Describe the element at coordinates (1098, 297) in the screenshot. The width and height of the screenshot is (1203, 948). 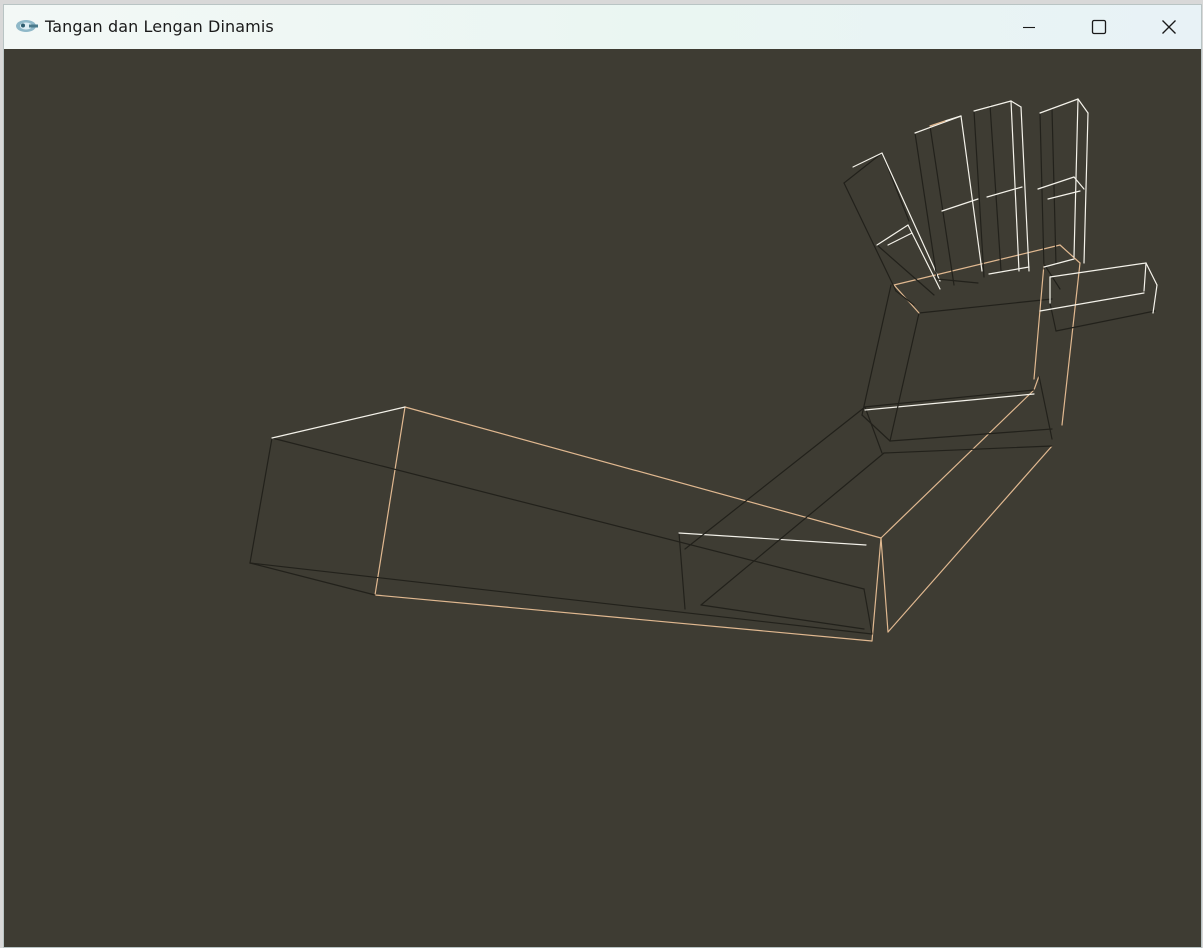
I see `thumb-wireframe` at that location.